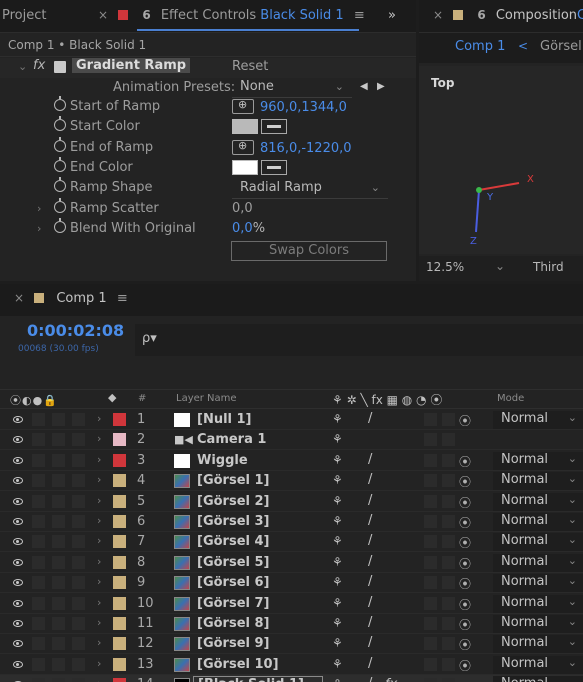  Describe the element at coordinates (291, 440) in the screenshot. I see `table-row: › 2 ■◀ Camera 1 ⚘` at that location.